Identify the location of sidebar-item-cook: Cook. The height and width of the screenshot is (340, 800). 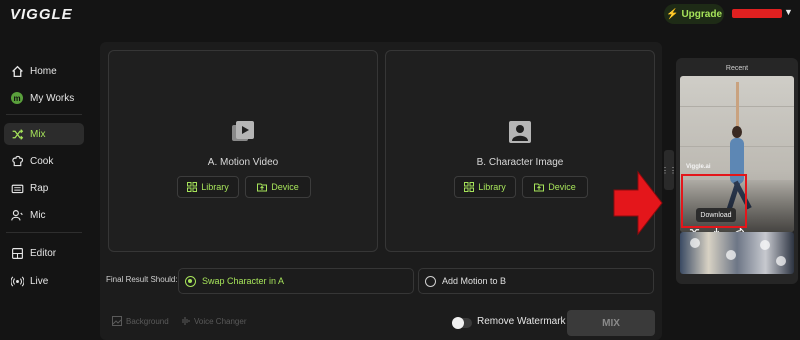
(44, 161).